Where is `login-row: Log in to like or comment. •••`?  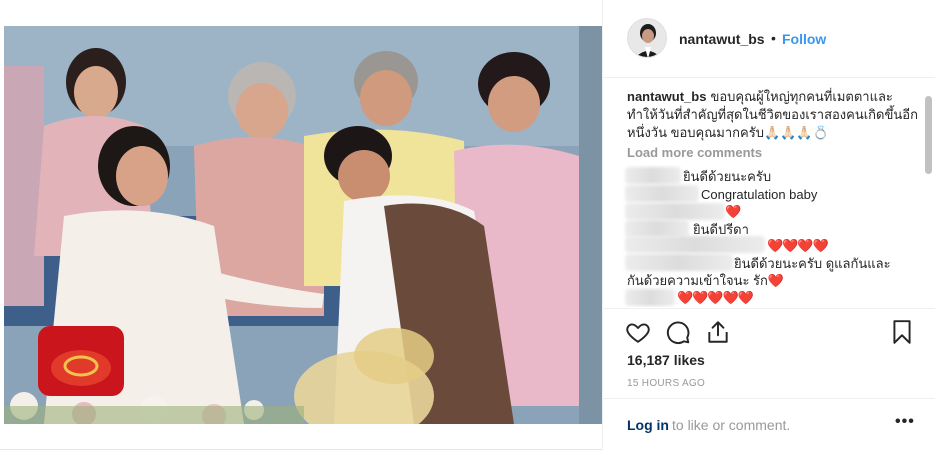 login-row: Log in to like or comment. ••• is located at coordinates (769, 424).